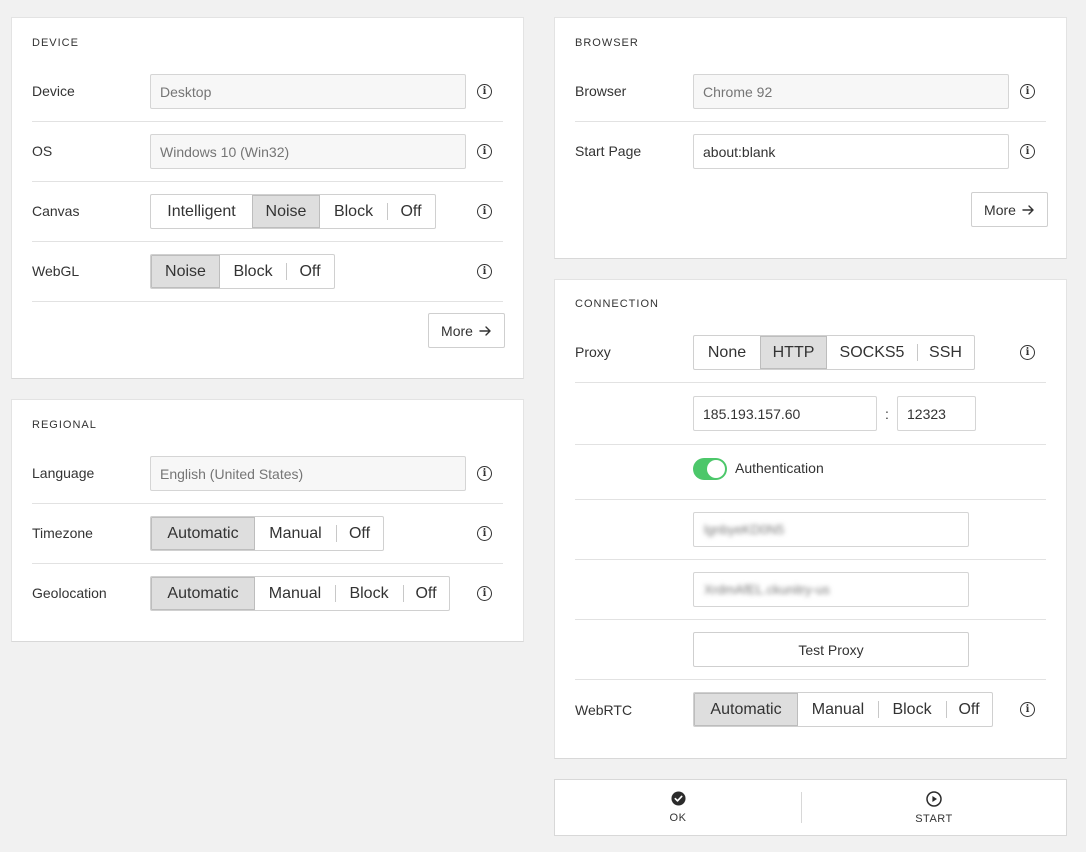 This screenshot has height=852, width=1086. Describe the element at coordinates (785, 413) in the screenshot. I see `proxy-host-input` at that location.